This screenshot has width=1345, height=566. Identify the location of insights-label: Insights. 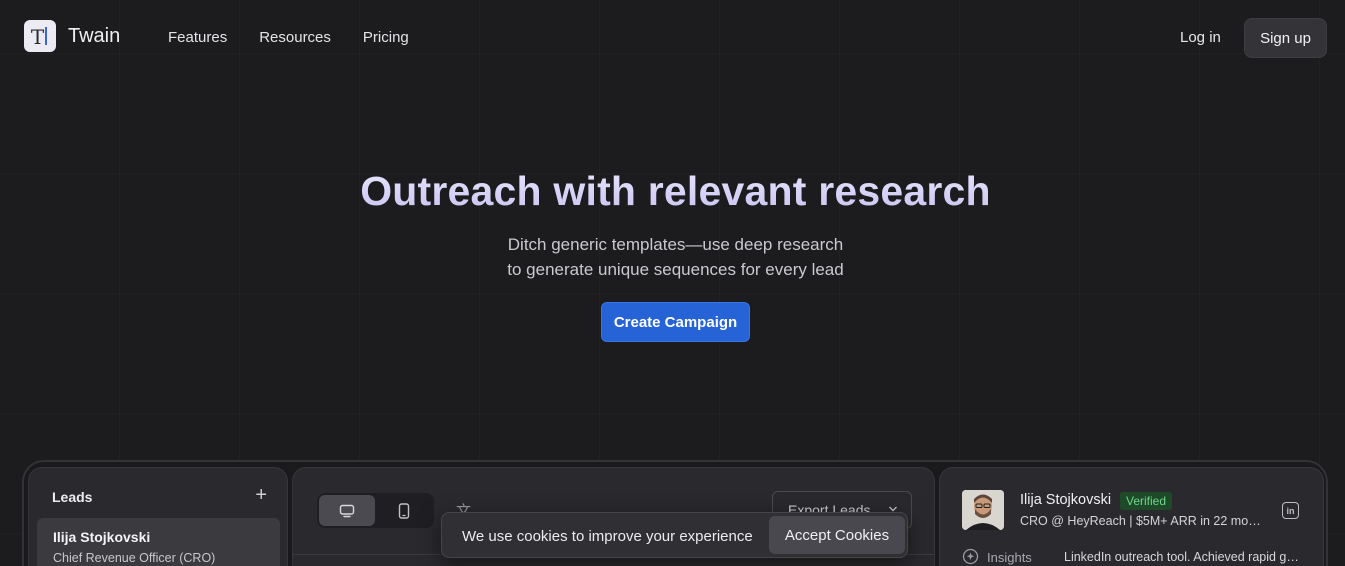
(1009, 557).